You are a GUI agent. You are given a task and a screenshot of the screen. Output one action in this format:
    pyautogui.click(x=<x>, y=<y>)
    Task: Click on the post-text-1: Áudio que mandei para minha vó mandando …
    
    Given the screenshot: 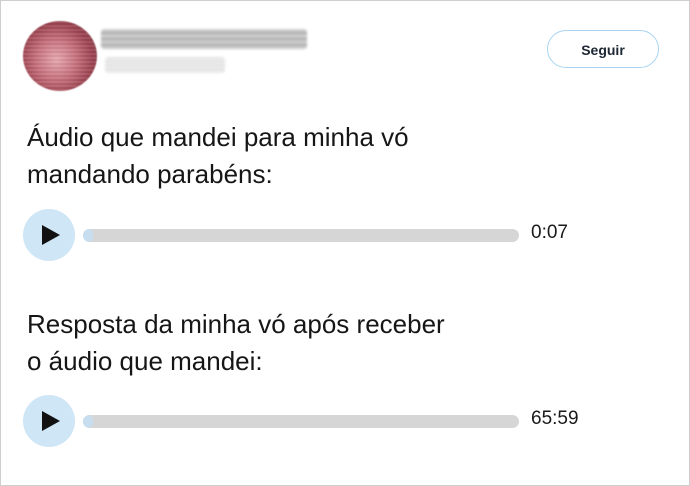 What is the action you would take?
    pyautogui.click(x=218, y=155)
    